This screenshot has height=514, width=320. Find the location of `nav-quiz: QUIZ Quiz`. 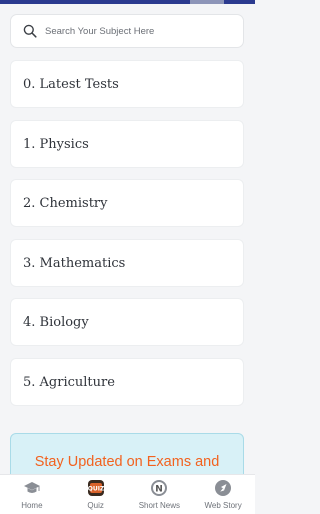

nav-quiz: QUIZ Quiz is located at coordinates (96, 494).